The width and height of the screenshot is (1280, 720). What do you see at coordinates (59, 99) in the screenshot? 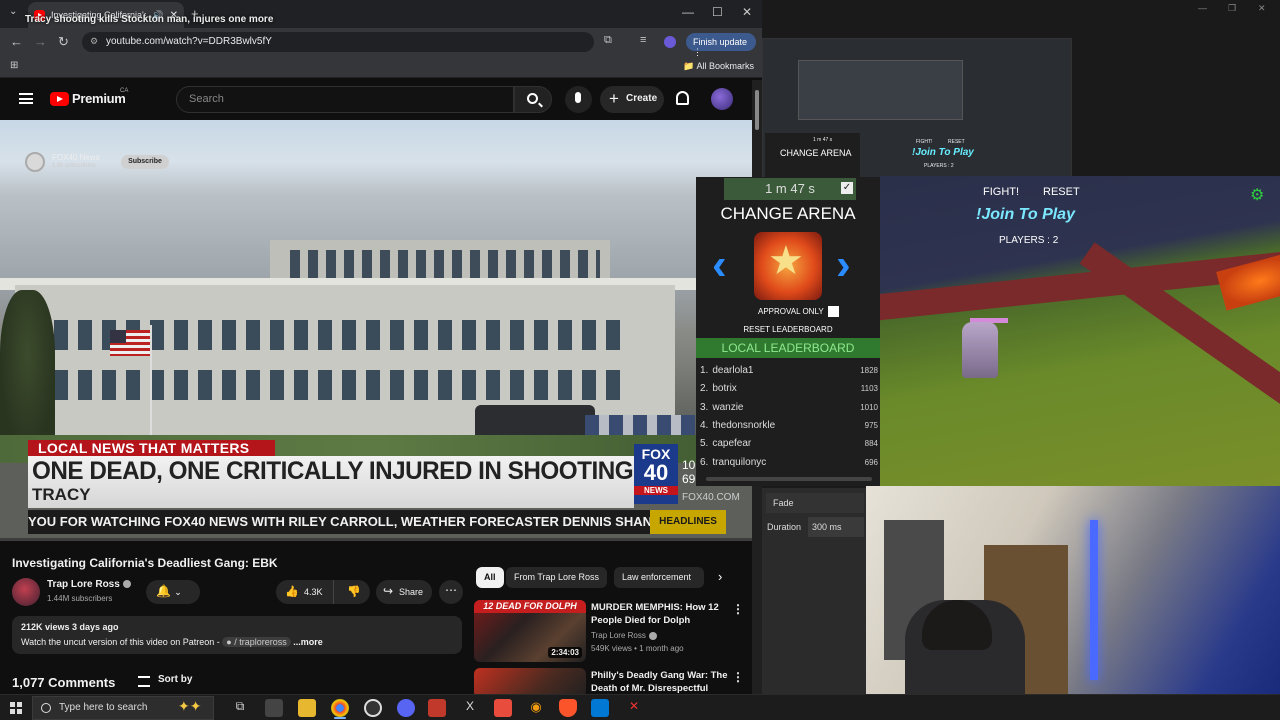
I see `youtube-logo-icon` at bounding box center [59, 99].